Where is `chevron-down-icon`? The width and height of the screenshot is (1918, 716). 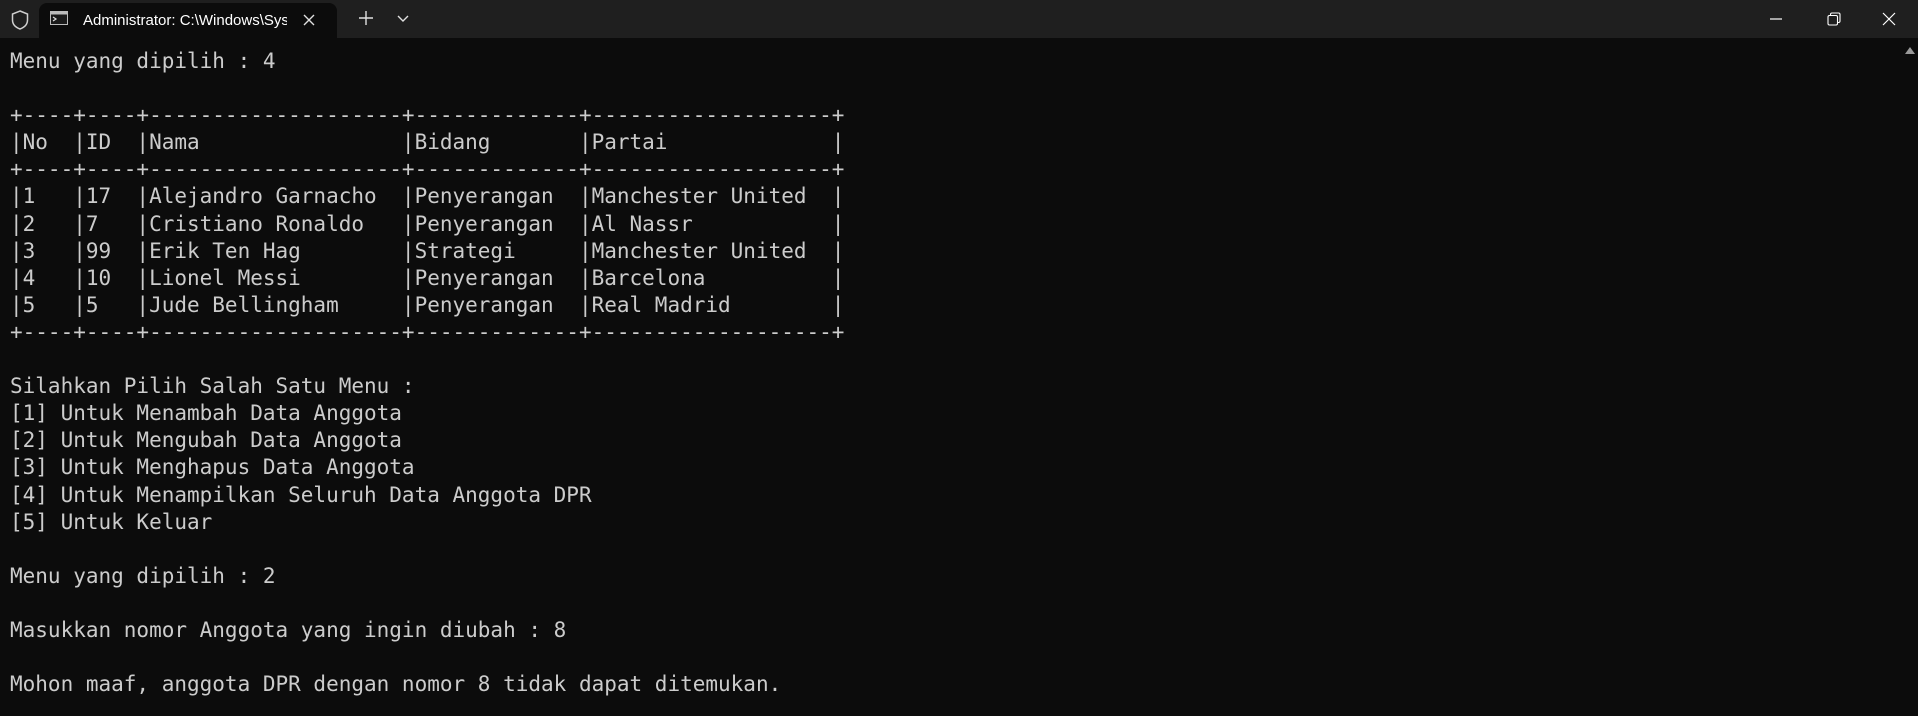 chevron-down-icon is located at coordinates (403, 18).